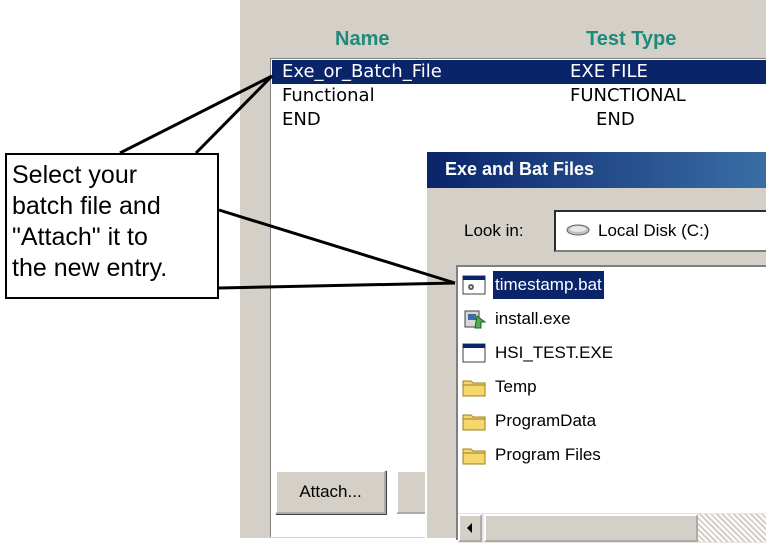  What do you see at coordinates (301, 119) in the screenshot?
I see `test-name: END` at bounding box center [301, 119].